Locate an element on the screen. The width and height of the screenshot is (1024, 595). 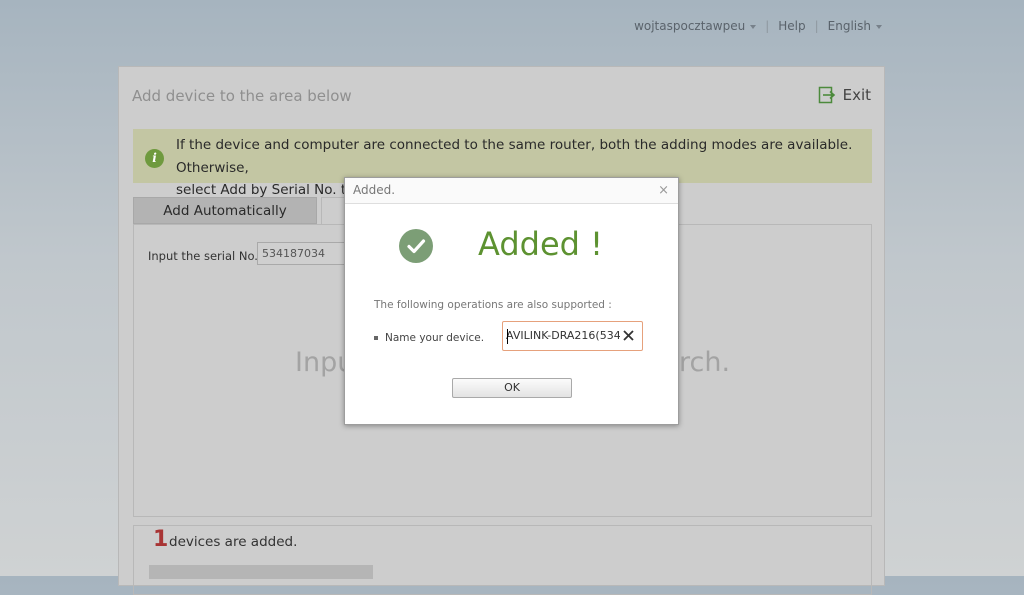
device-list-bar is located at coordinates (261, 572).